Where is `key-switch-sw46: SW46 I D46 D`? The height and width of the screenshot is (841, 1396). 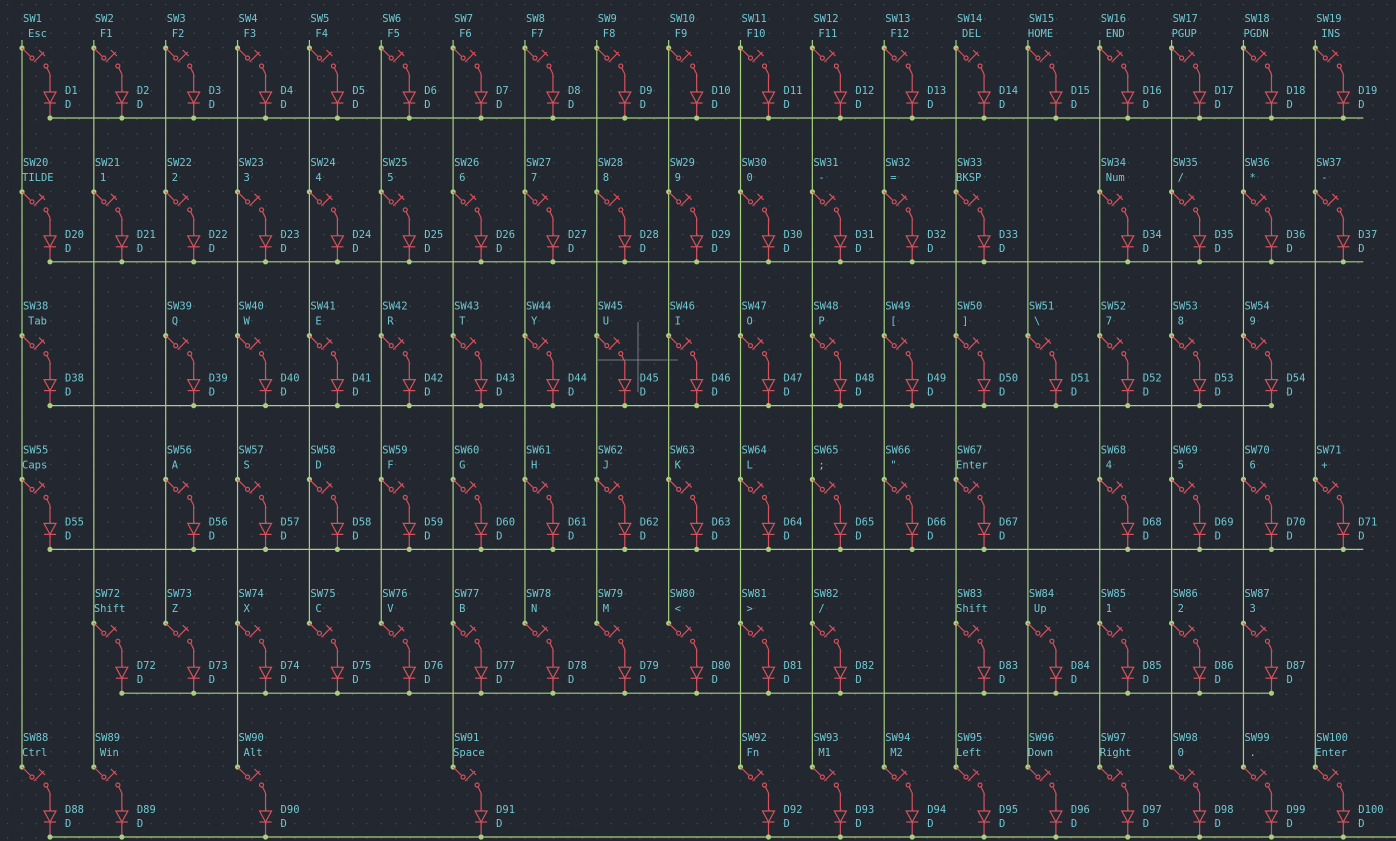 key-switch-sw46: SW46 I D46 D is located at coordinates (698, 355).